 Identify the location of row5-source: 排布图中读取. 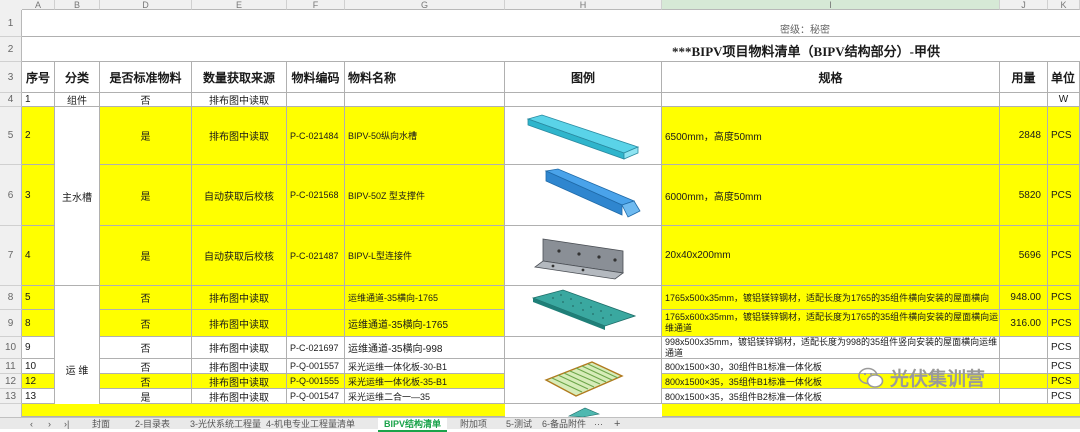
(239, 136).